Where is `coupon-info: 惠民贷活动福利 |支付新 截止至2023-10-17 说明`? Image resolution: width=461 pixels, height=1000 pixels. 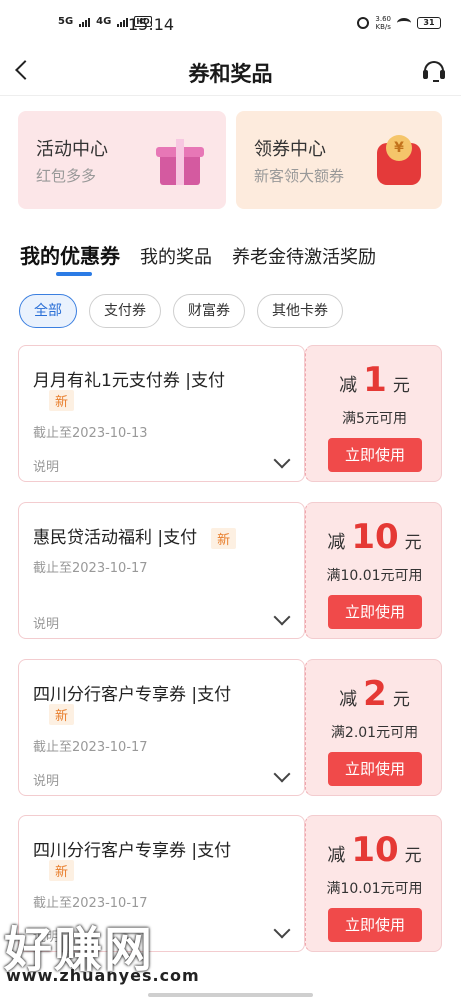
coupon-info: 惠民贷活动福利 |支付新 截止至2023-10-17 说明 is located at coordinates (161, 570).